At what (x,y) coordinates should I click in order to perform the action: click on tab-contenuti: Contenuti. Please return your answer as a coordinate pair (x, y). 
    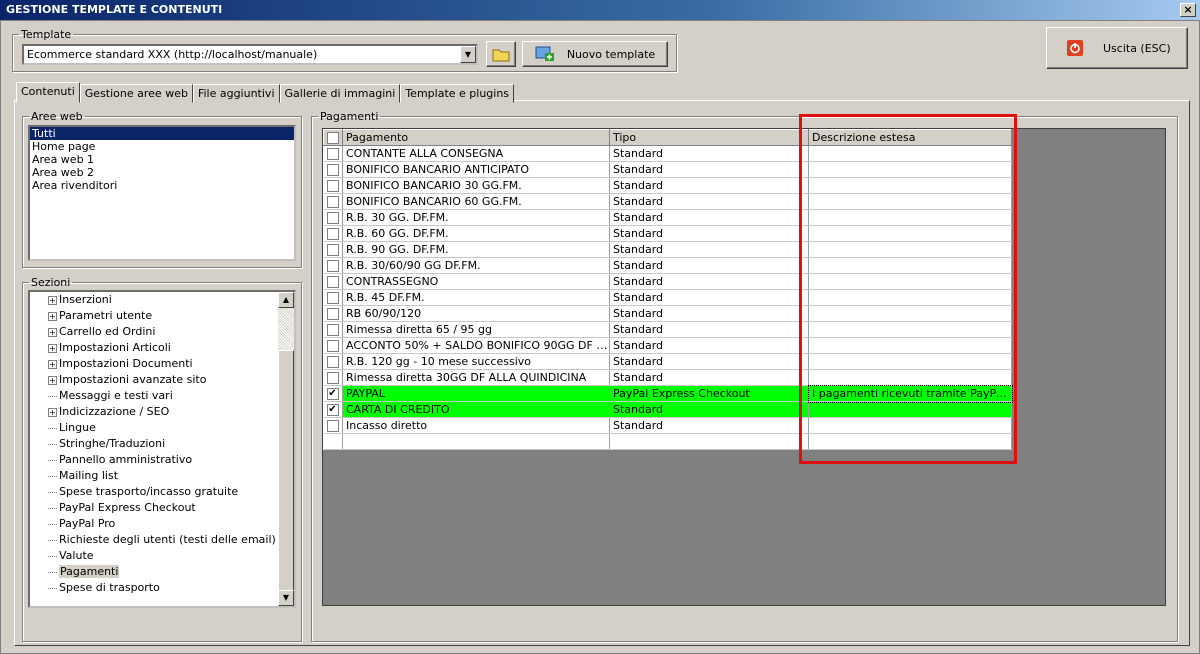
    Looking at the image, I should click on (48, 92).